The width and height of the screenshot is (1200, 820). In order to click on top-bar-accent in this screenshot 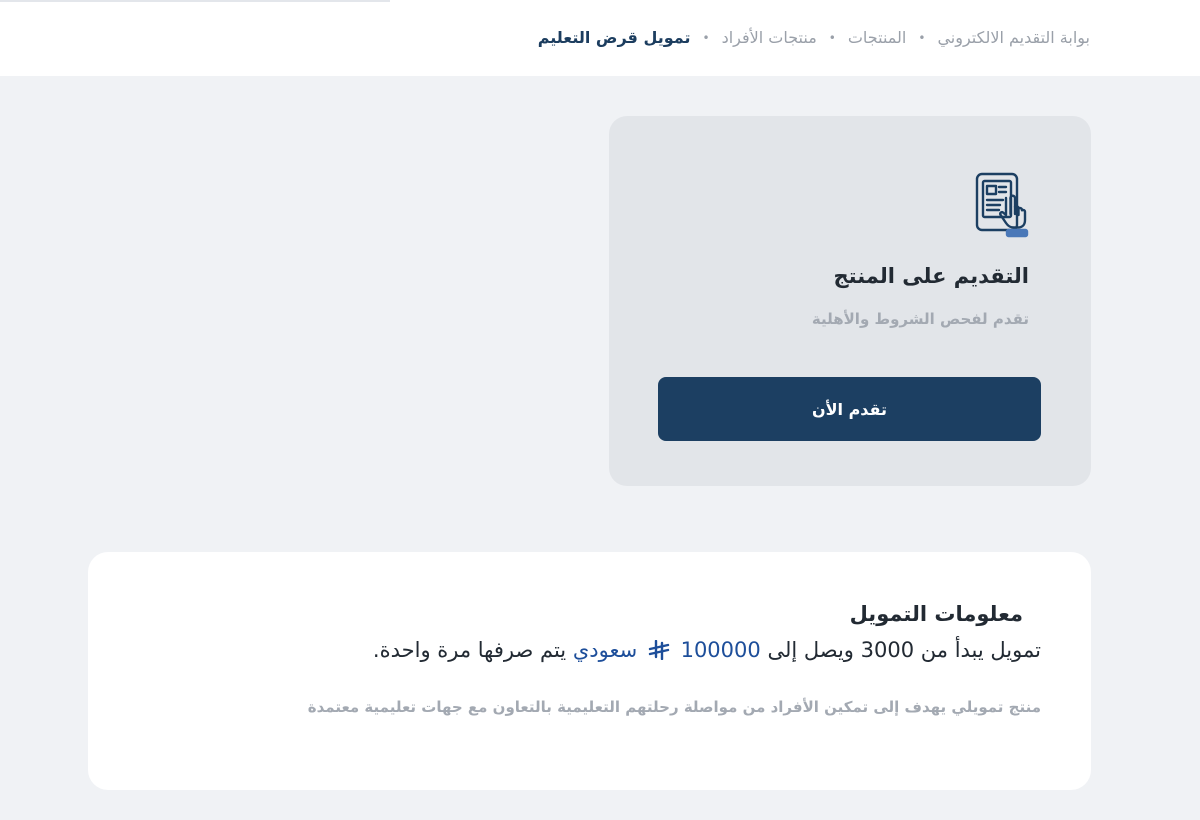, I will do `click(195, 1)`.